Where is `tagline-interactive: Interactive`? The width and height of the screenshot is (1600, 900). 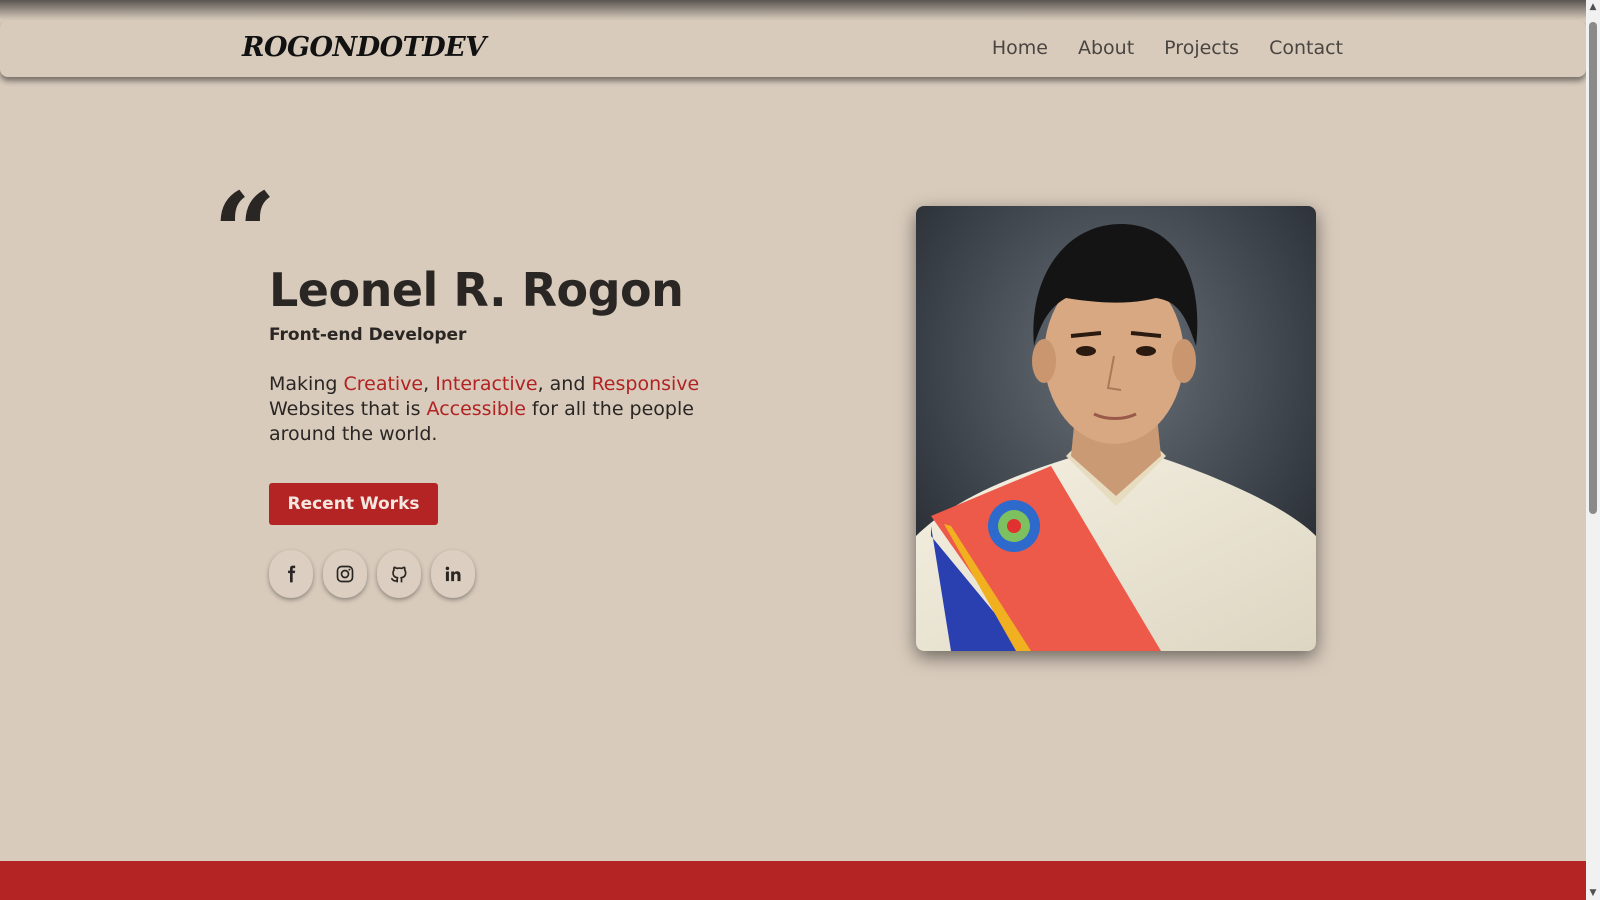 tagline-interactive: Interactive is located at coordinates (486, 384).